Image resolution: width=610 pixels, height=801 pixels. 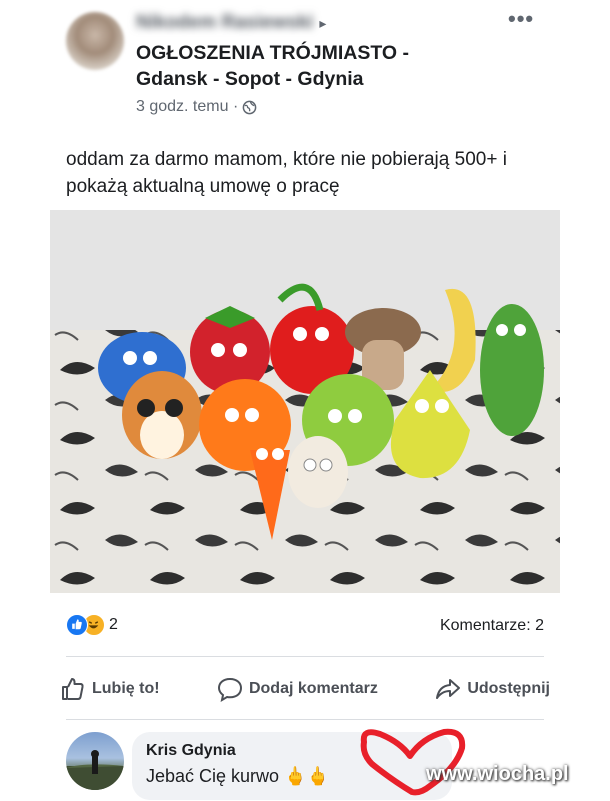 What do you see at coordinates (73, 689) in the screenshot?
I see `thumbs-up-icon` at bounding box center [73, 689].